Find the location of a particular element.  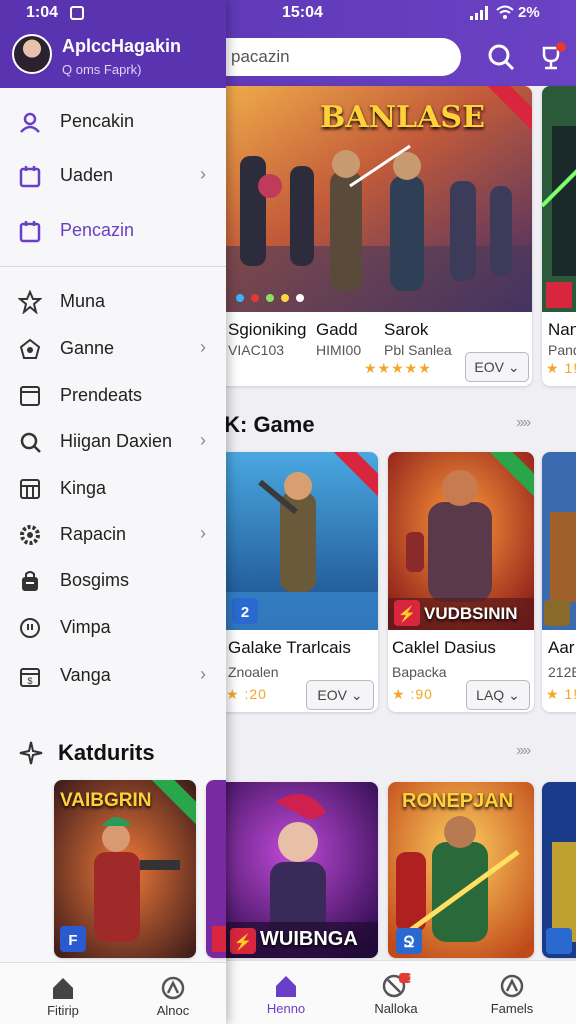

drawer-peek-artwork is located at coordinates (216, 869).